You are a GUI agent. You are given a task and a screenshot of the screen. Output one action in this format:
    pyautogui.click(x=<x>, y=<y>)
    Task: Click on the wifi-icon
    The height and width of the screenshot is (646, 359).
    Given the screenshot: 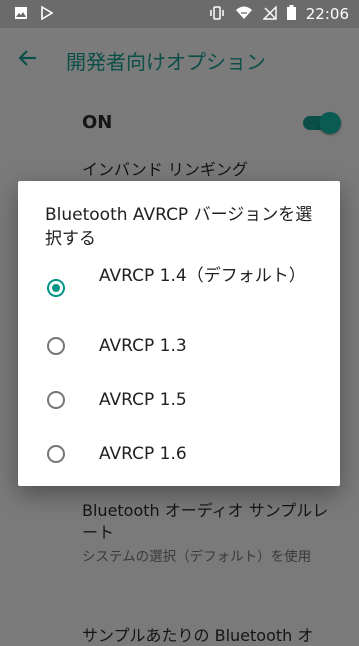 What is the action you would take?
    pyautogui.click(x=244, y=14)
    